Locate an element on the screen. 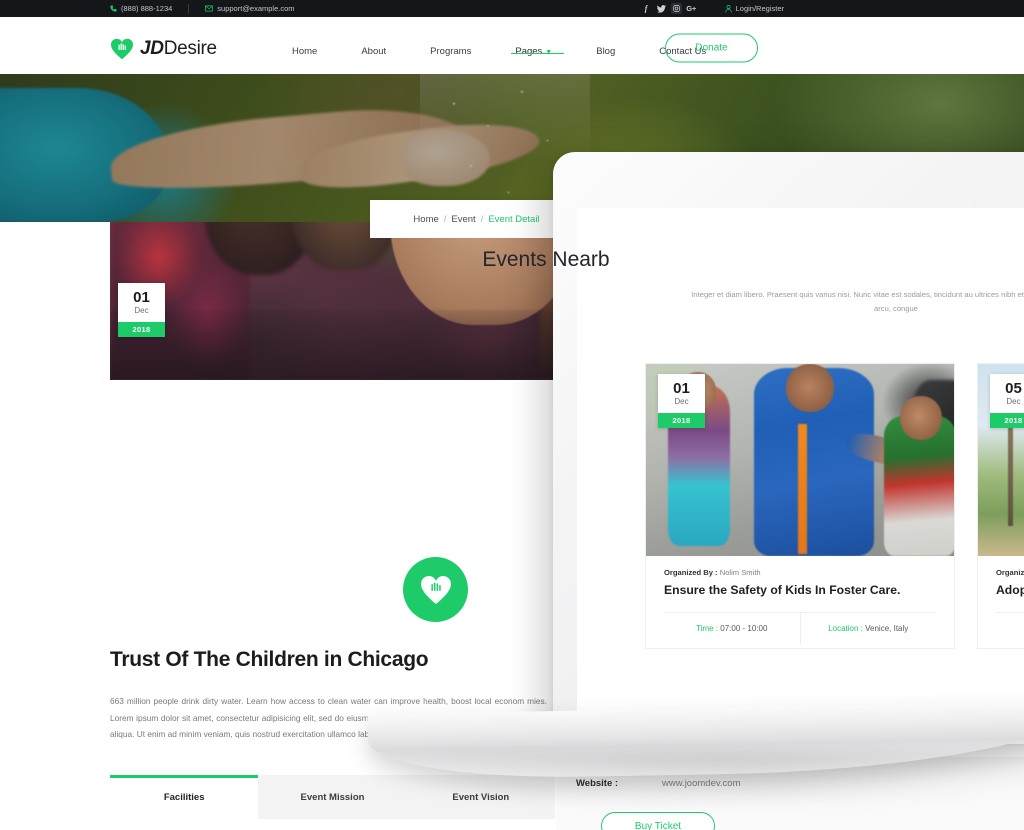 The image size is (1024, 830). facebook-icon: f is located at coordinates (646, 8).